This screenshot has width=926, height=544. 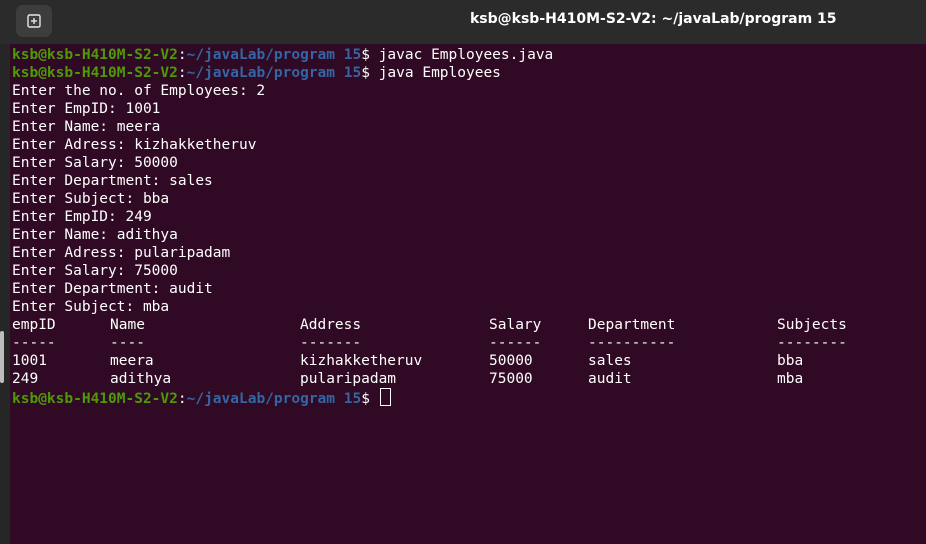 I want to click on table-cell: meera, so click(x=132, y=361).